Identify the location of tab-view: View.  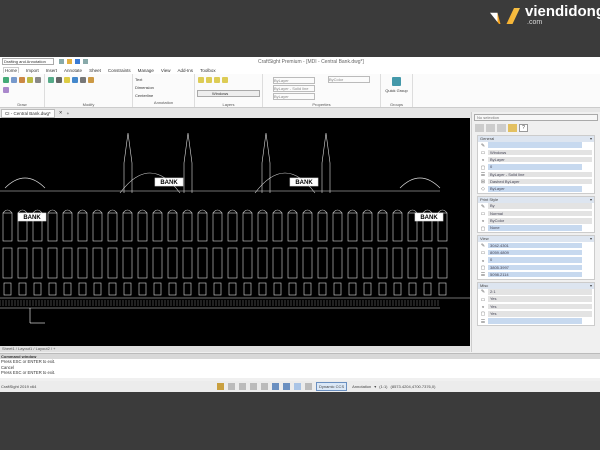
(166, 70).